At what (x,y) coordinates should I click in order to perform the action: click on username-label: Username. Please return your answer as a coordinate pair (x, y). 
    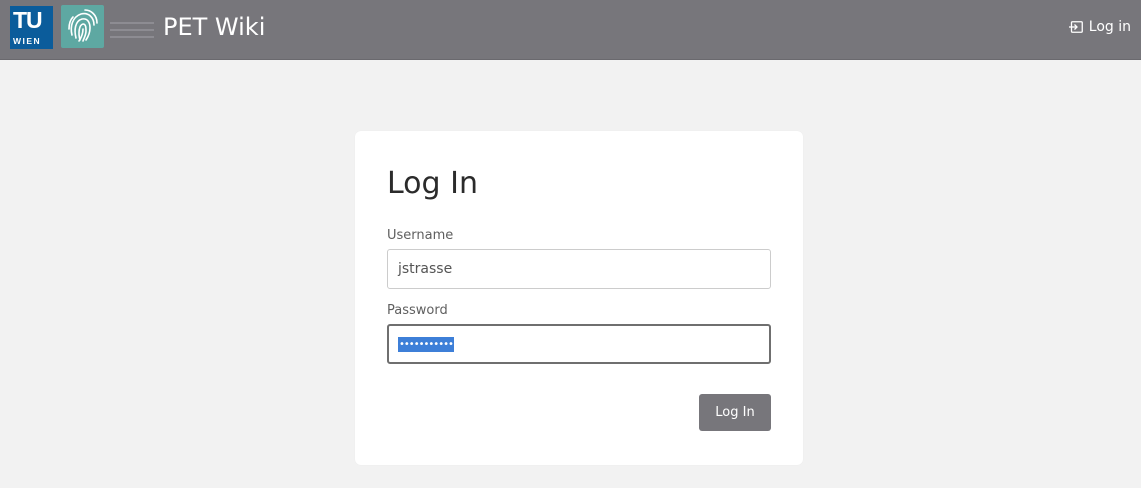
    Looking at the image, I should click on (420, 235).